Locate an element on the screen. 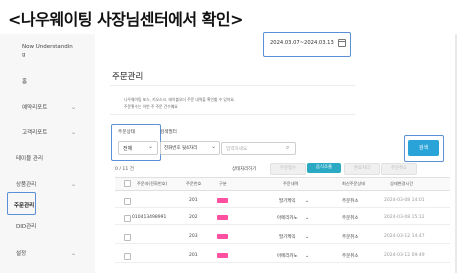 The width and height of the screenshot is (457, 273). sidebar-item-settings: 설정 is located at coordinates (21, 253).